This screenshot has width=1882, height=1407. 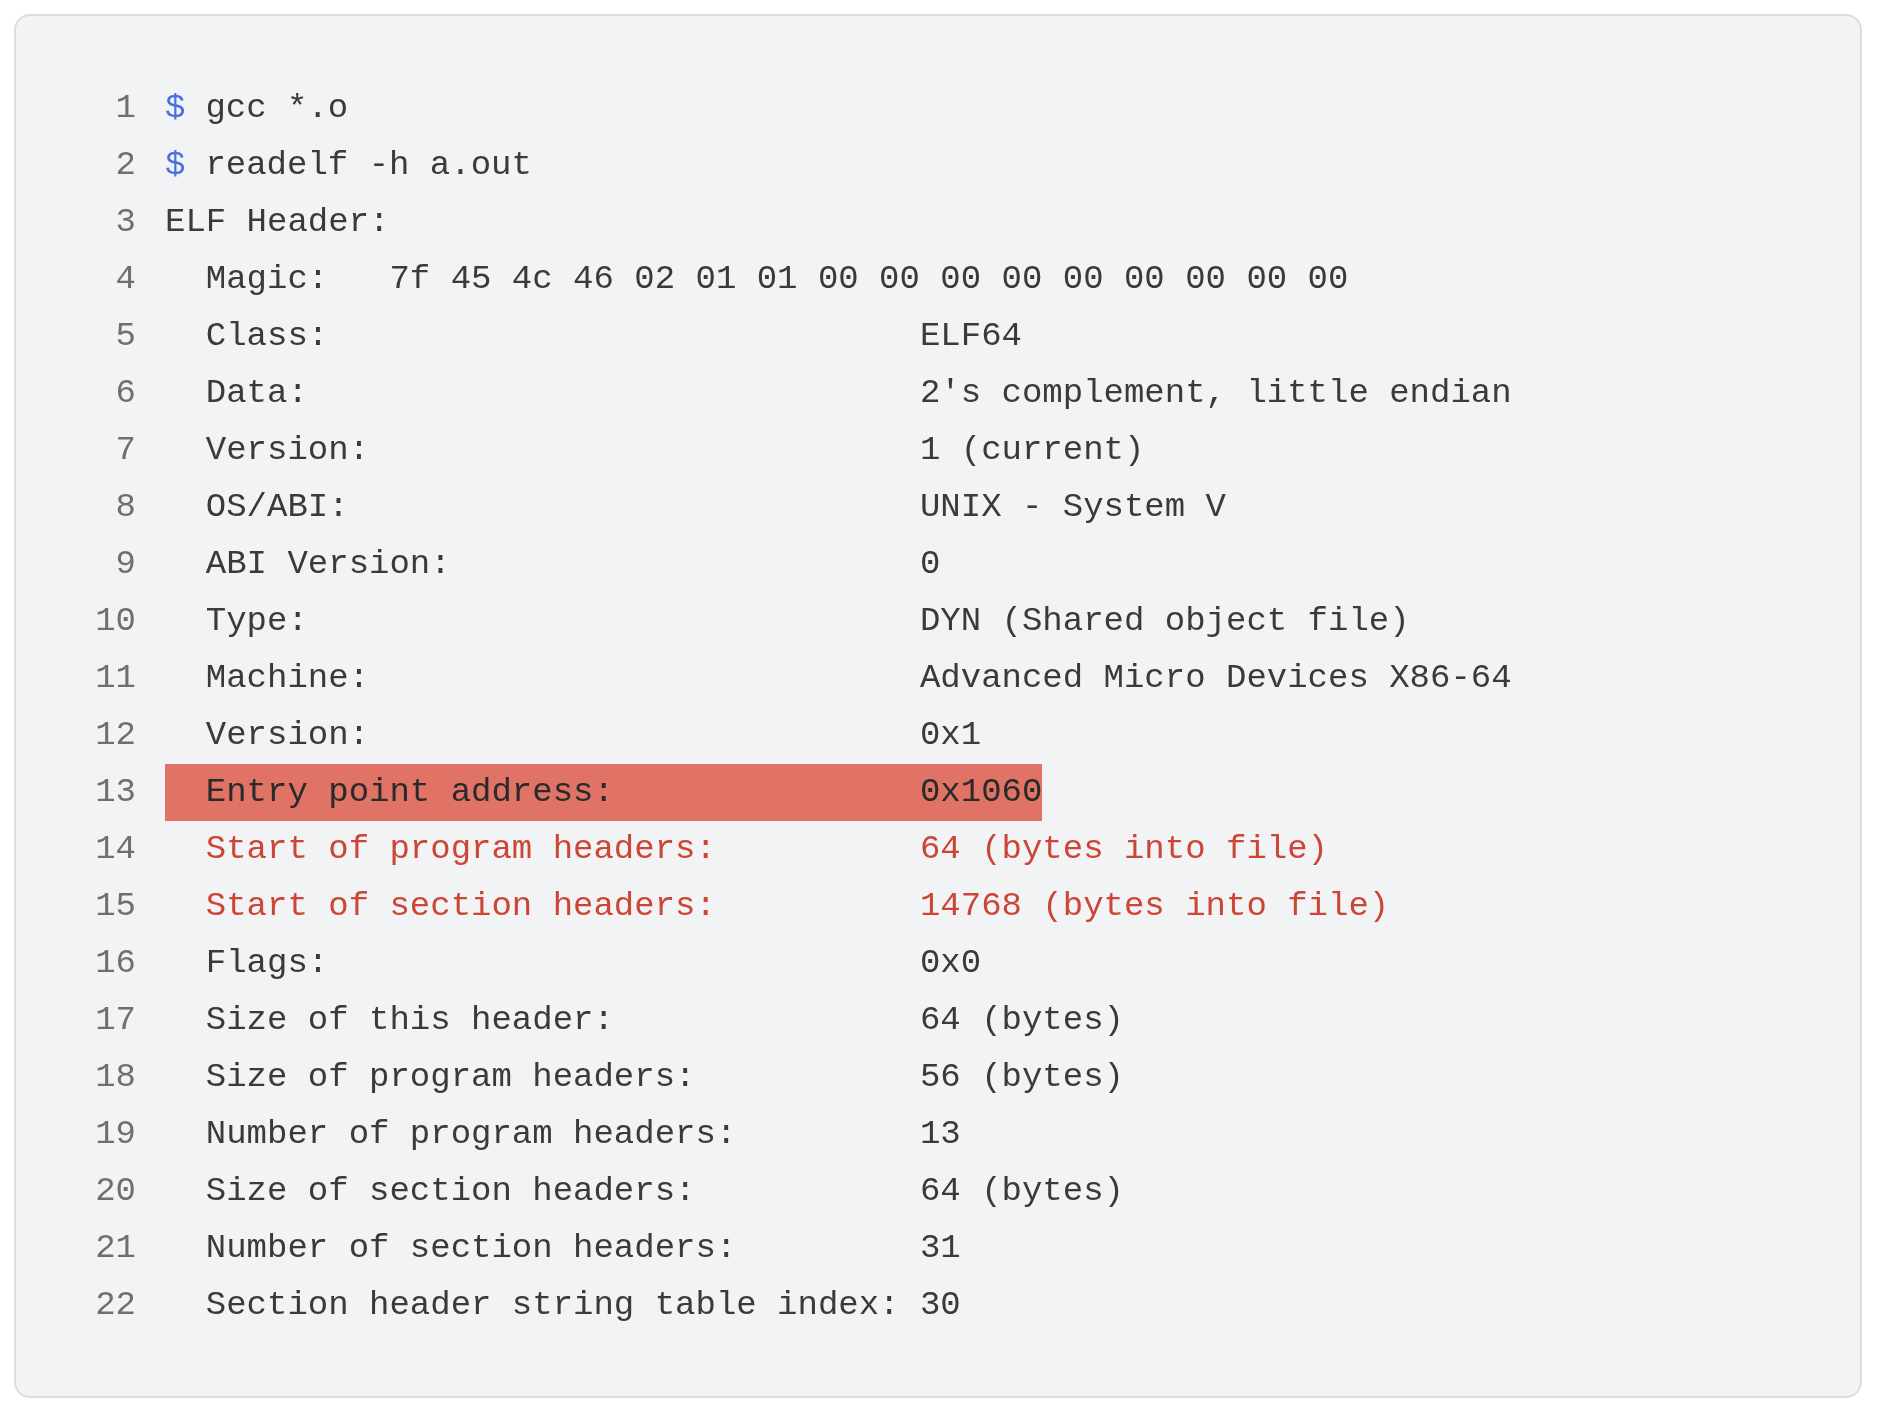 What do you see at coordinates (766, 849) in the screenshot?
I see `output-line: Start of program headers: 64 (bytes into file)` at bounding box center [766, 849].